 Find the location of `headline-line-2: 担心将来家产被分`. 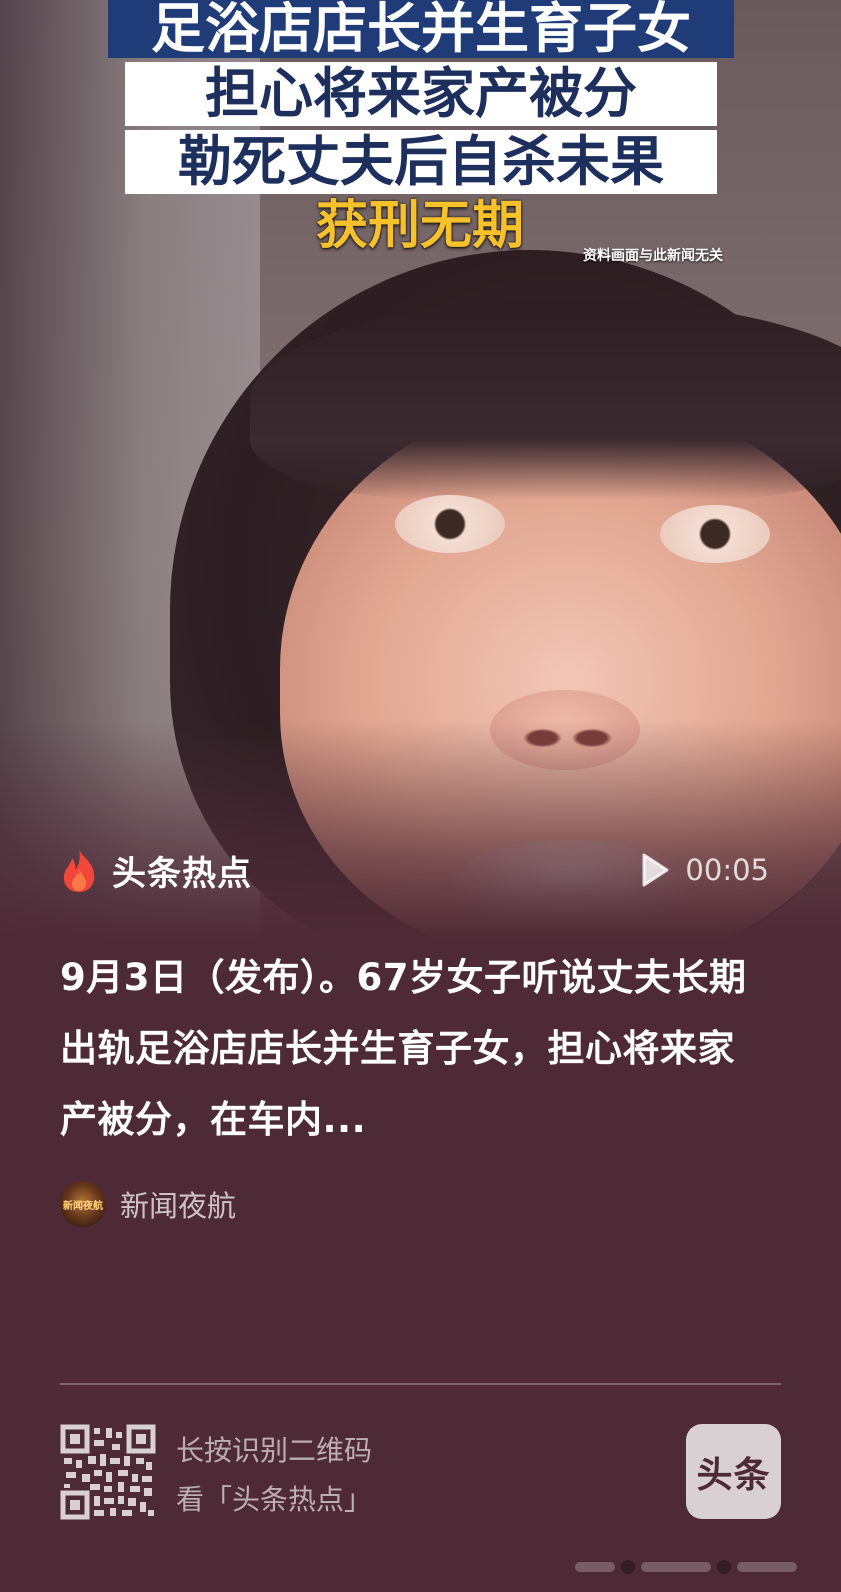

headline-line-2: 担心将来家产被分 is located at coordinates (421, 94).